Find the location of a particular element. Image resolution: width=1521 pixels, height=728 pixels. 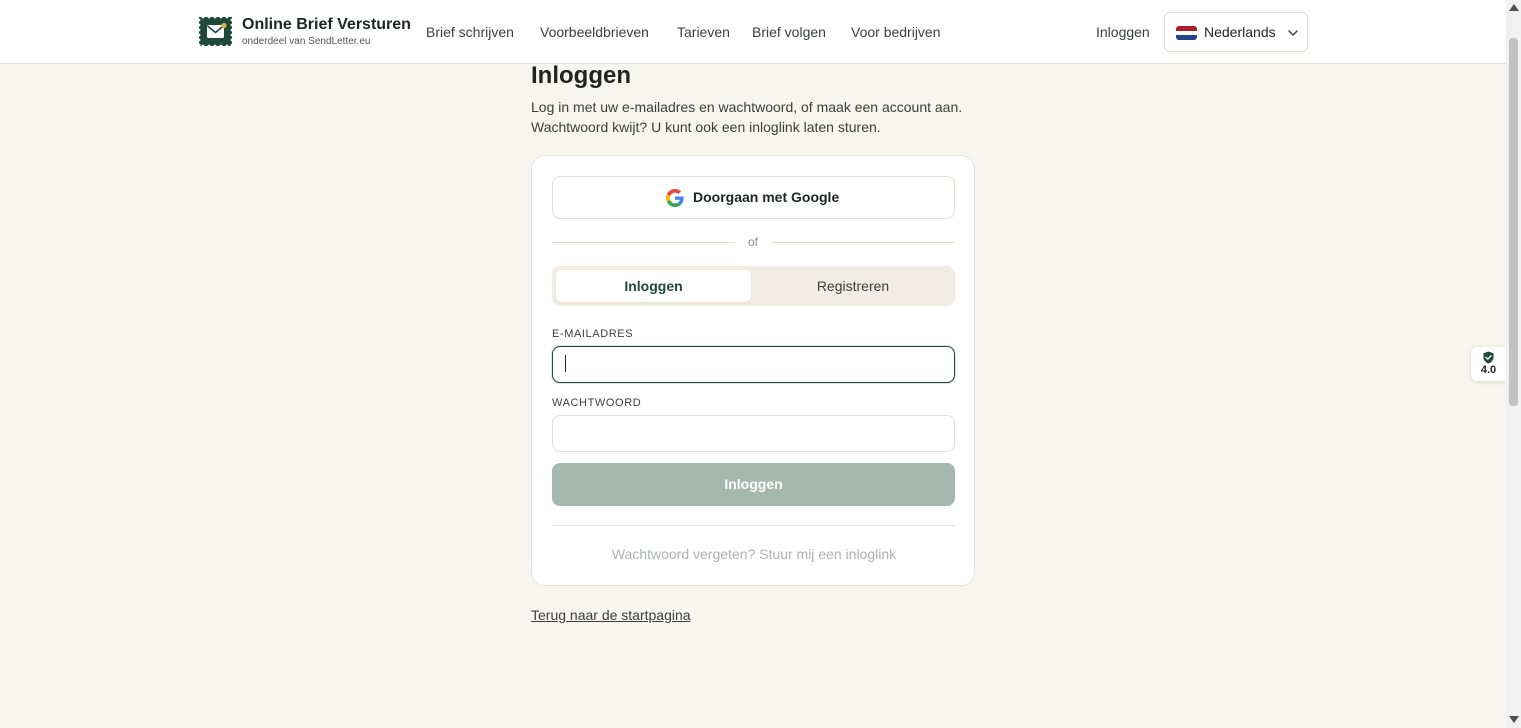

password-input is located at coordinates (753, 433).